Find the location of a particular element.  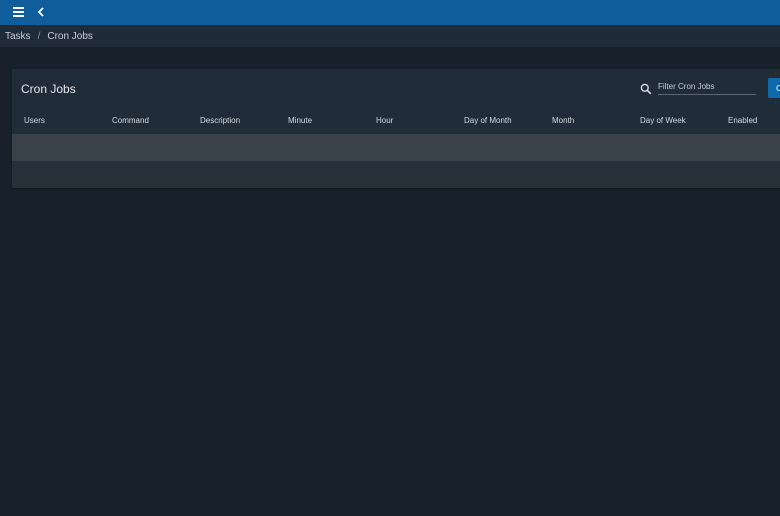

hamburger-menu-icon is located at coordinates (18, 12).